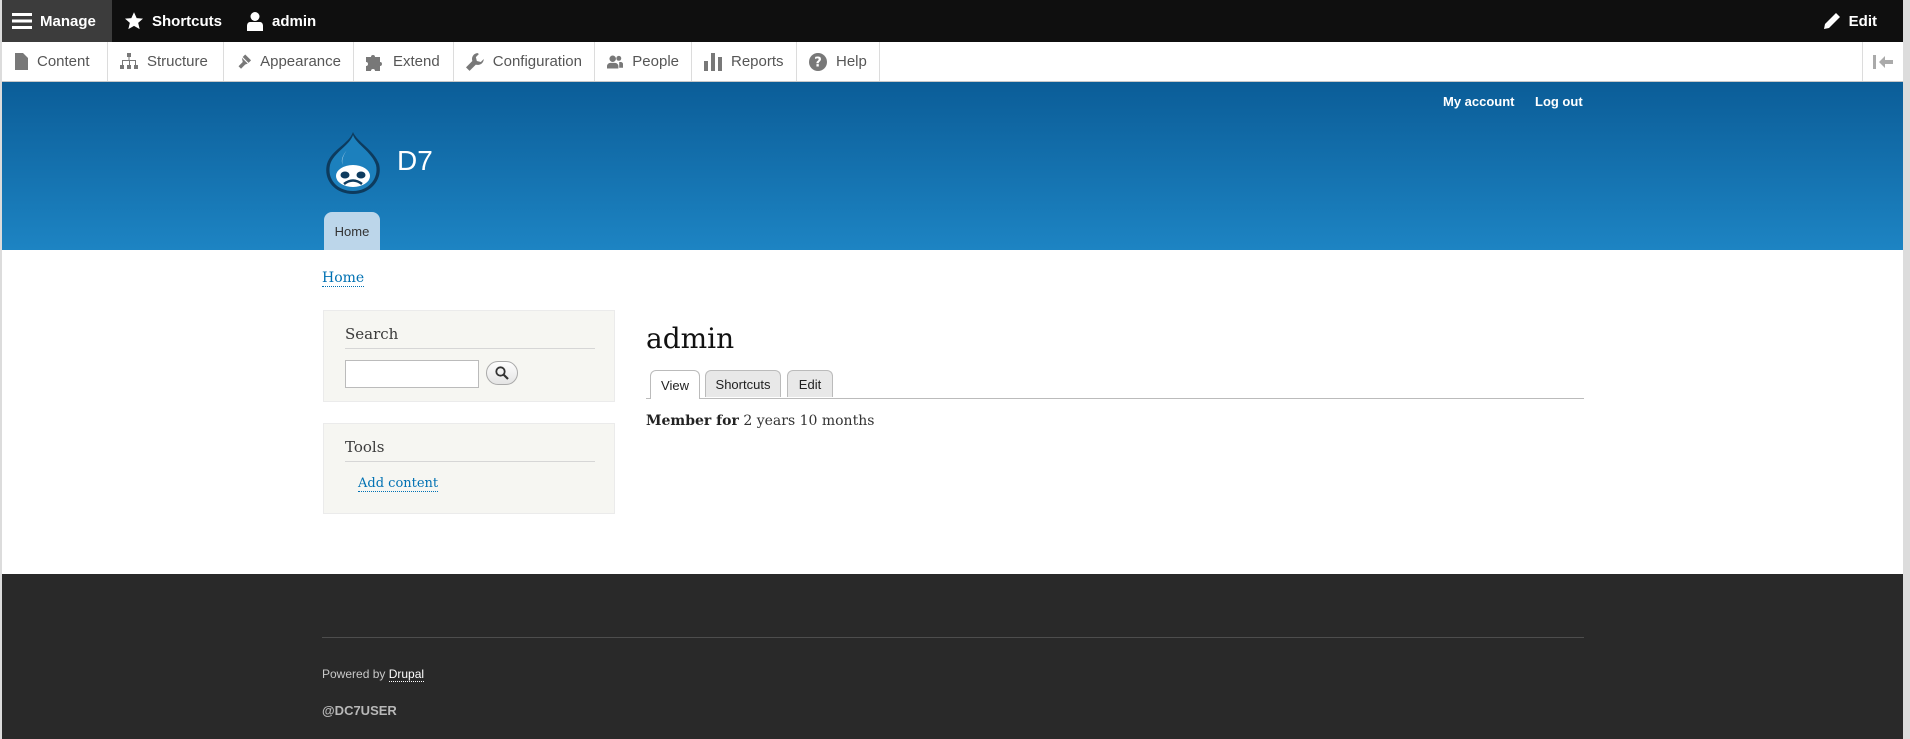 The width and height of the screenshot is (1910, 739). What do you see at coordinates (470, 337) in the screenshot?
I see `search-block-title: Search` at bounding box center [470, 337].